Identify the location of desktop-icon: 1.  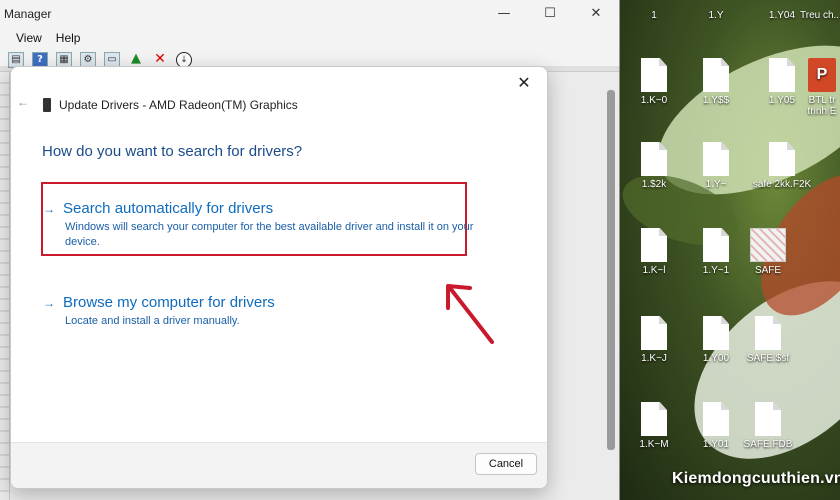
(654, 15).